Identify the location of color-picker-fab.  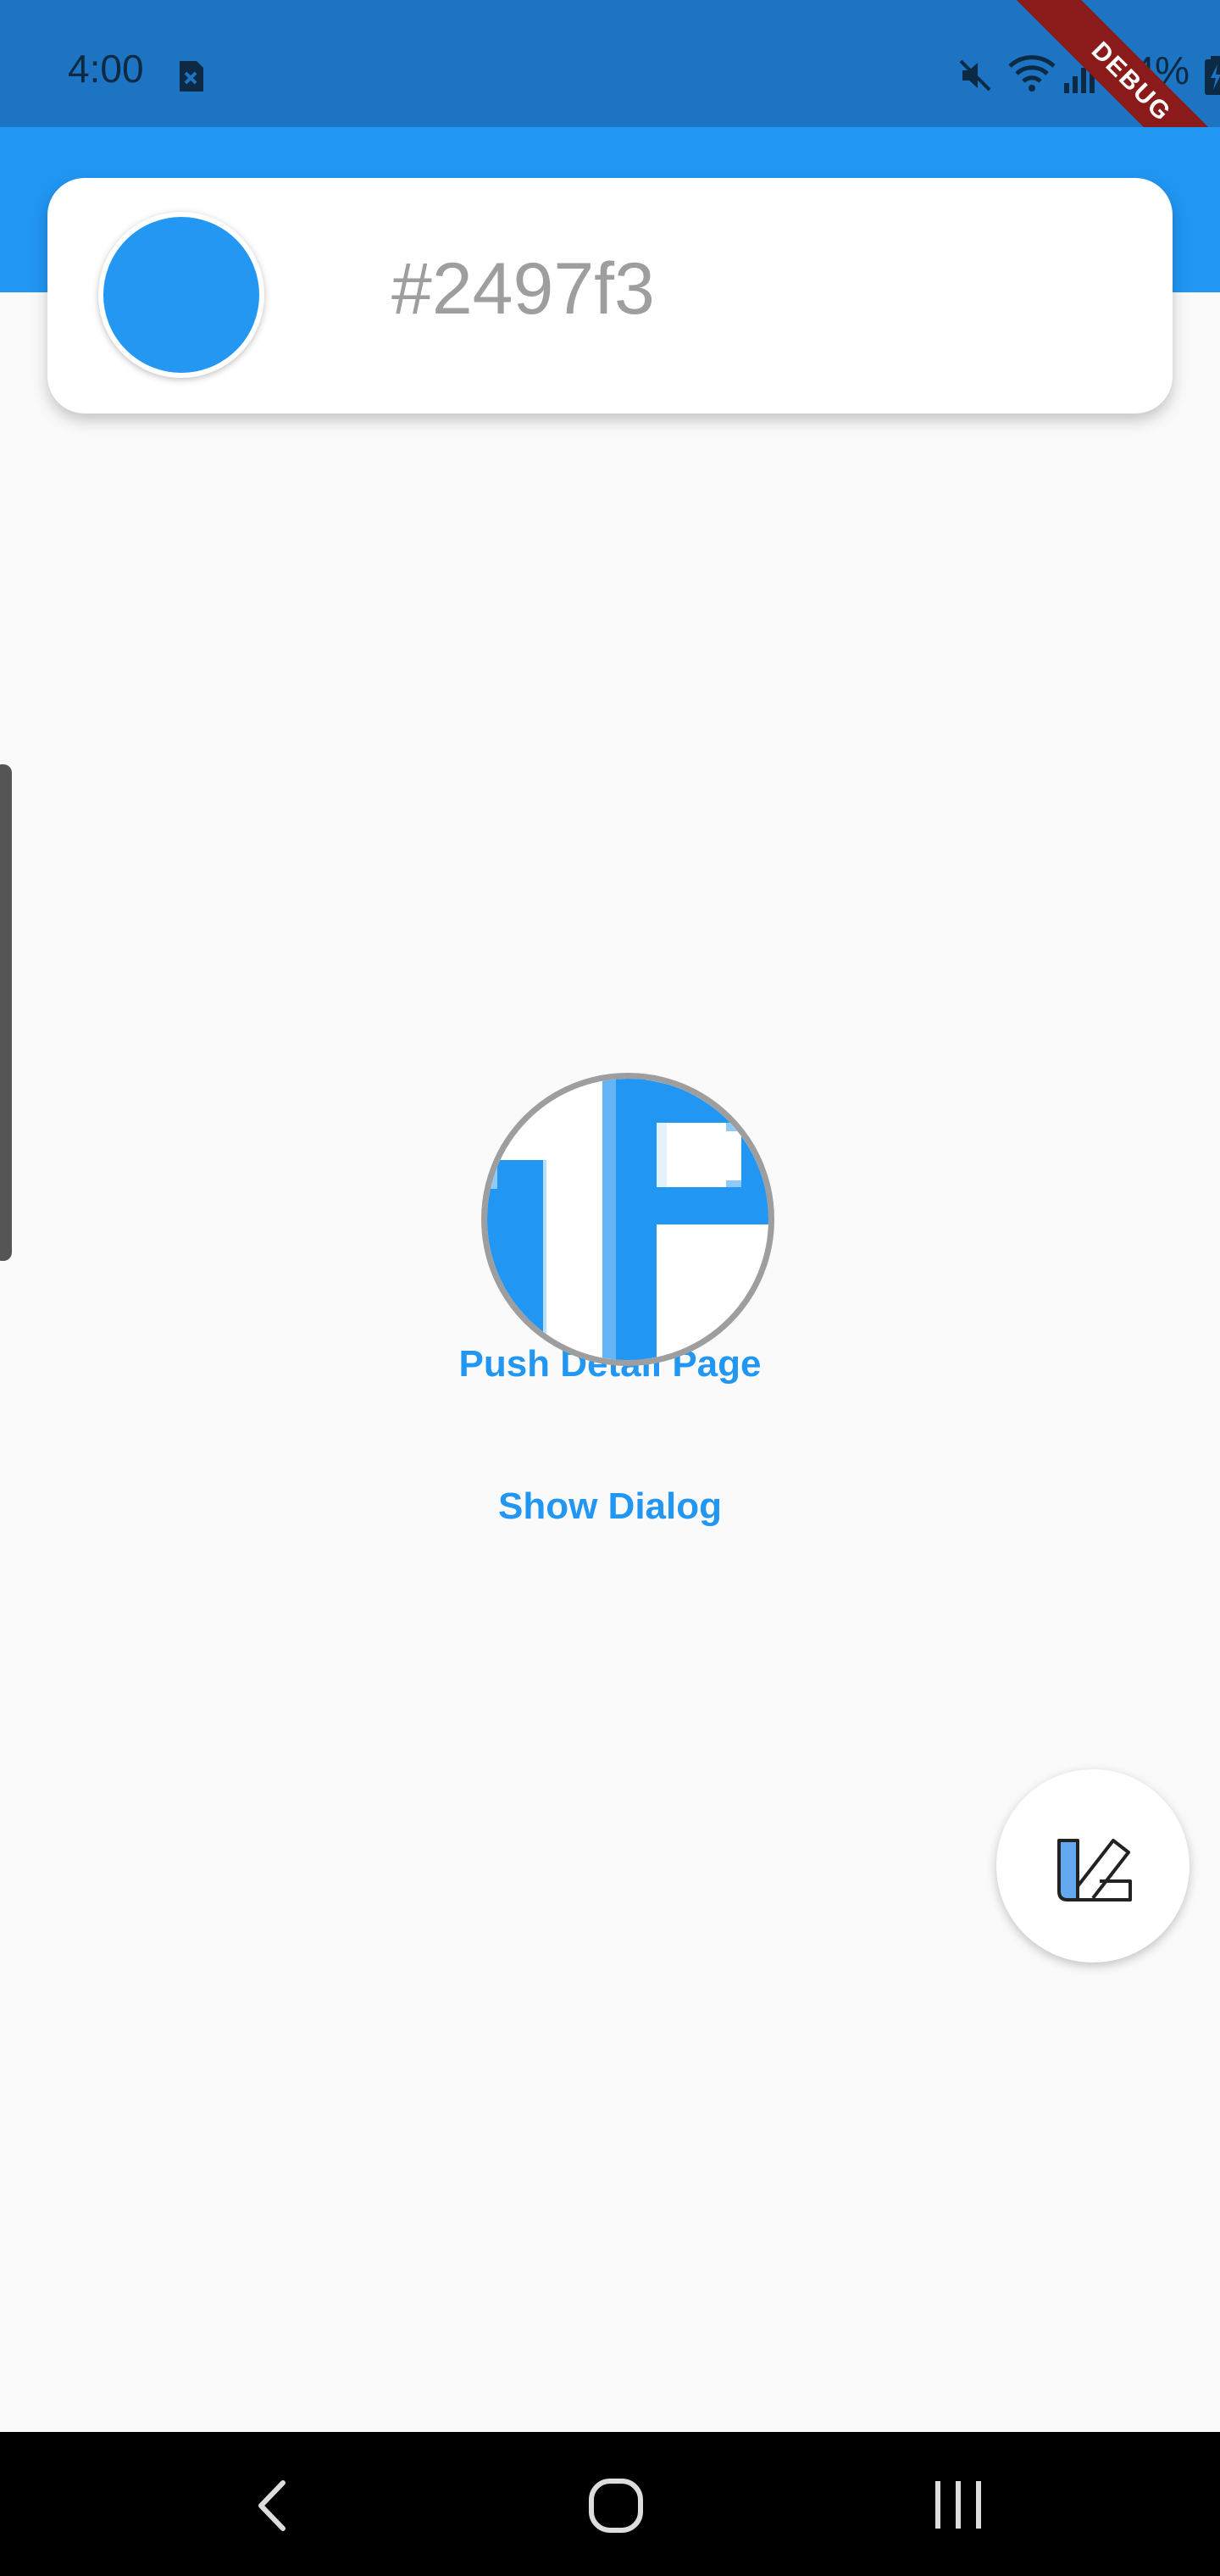
(1093, 1866).